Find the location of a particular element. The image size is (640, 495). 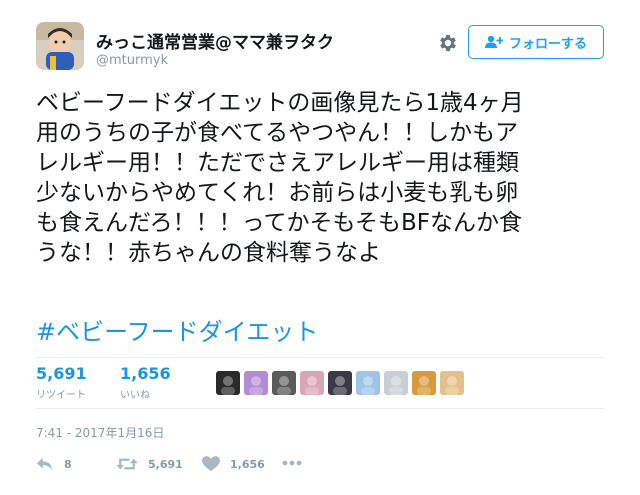

avatar is located at coordinates (60, 46).